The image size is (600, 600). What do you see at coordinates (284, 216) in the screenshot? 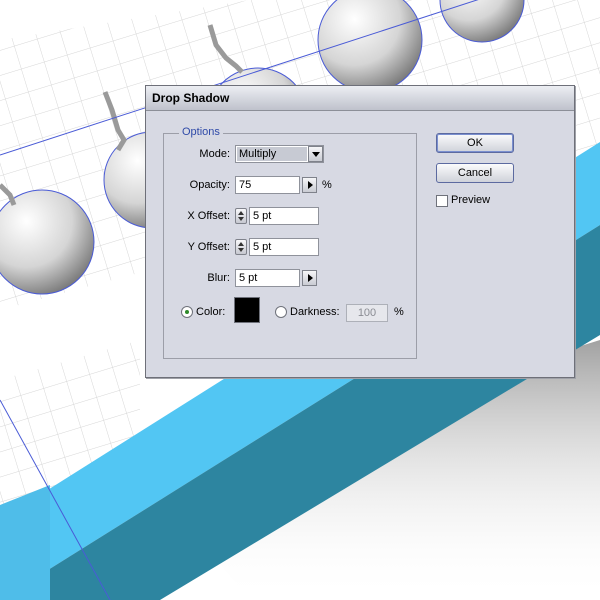
I see `x-offset-field: 5 pt` at bounding box center [284, 216].